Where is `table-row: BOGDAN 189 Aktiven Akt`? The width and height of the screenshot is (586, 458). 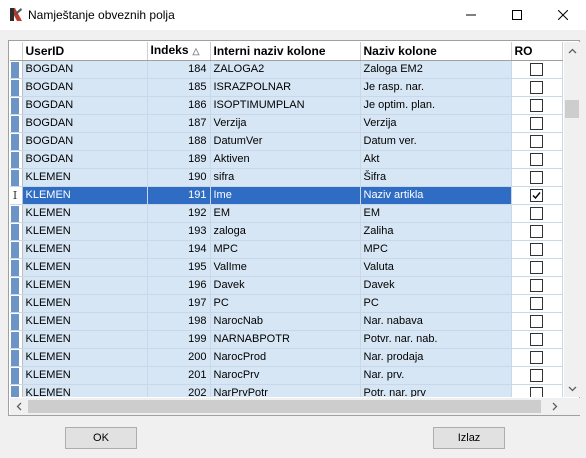 table-row: BOGDAN 189 Aktiven Akt is located at coordinates (286, 159).